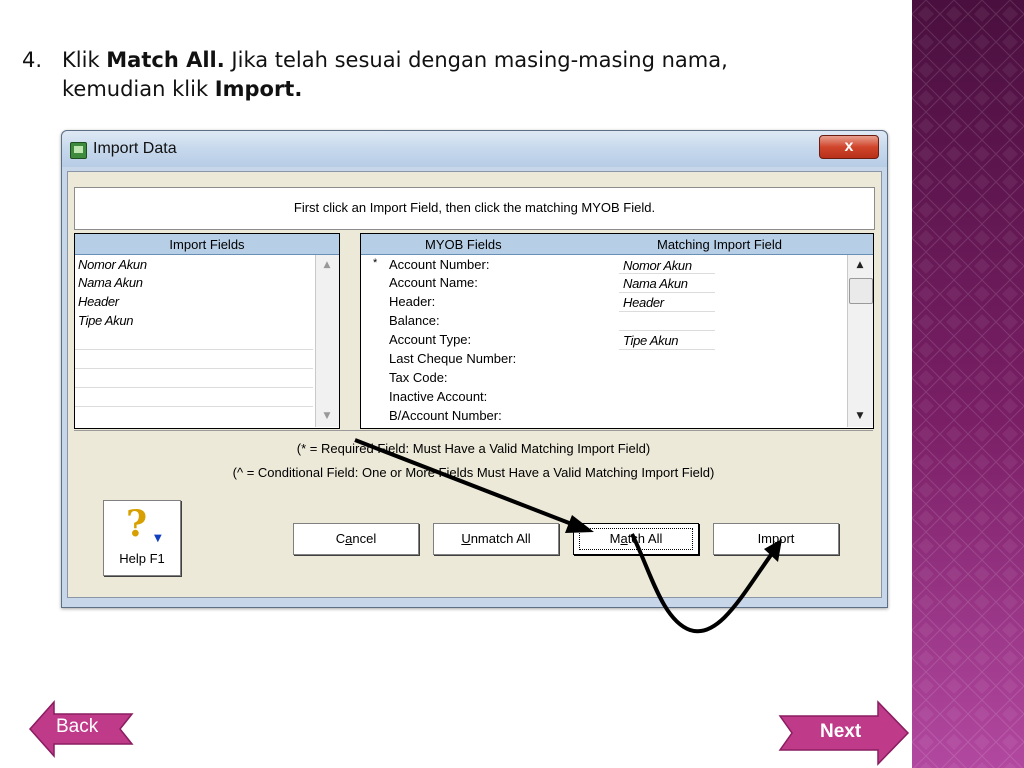 The width and height of the screenshot is (1024, 768). I want to click on myob-field: Balance:, so click(414, 320).